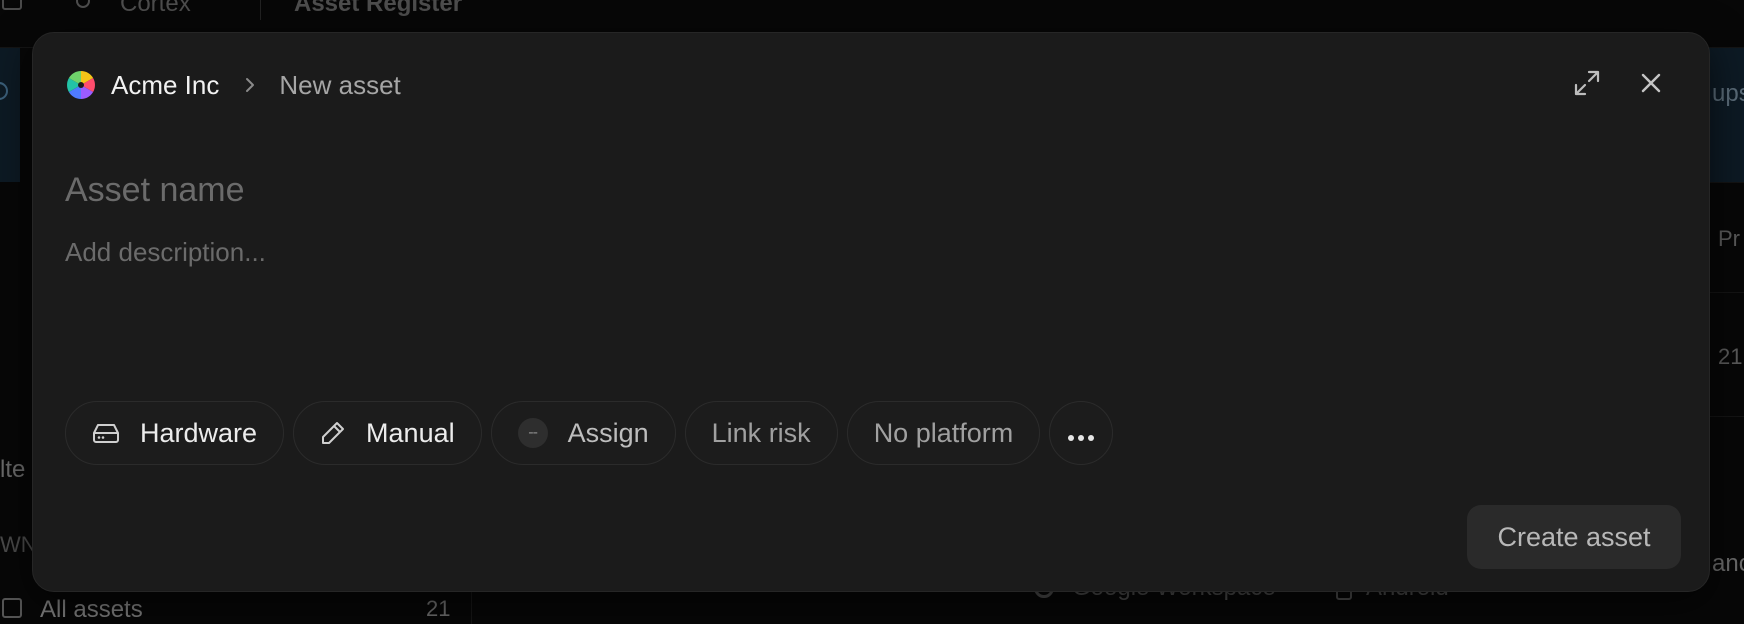 The width and height of the screenshot is (1744, 624). What do you see at coordinates (333, 433) in the screenshot?
I see `pencil-icon` at bounding box center [333, 433].